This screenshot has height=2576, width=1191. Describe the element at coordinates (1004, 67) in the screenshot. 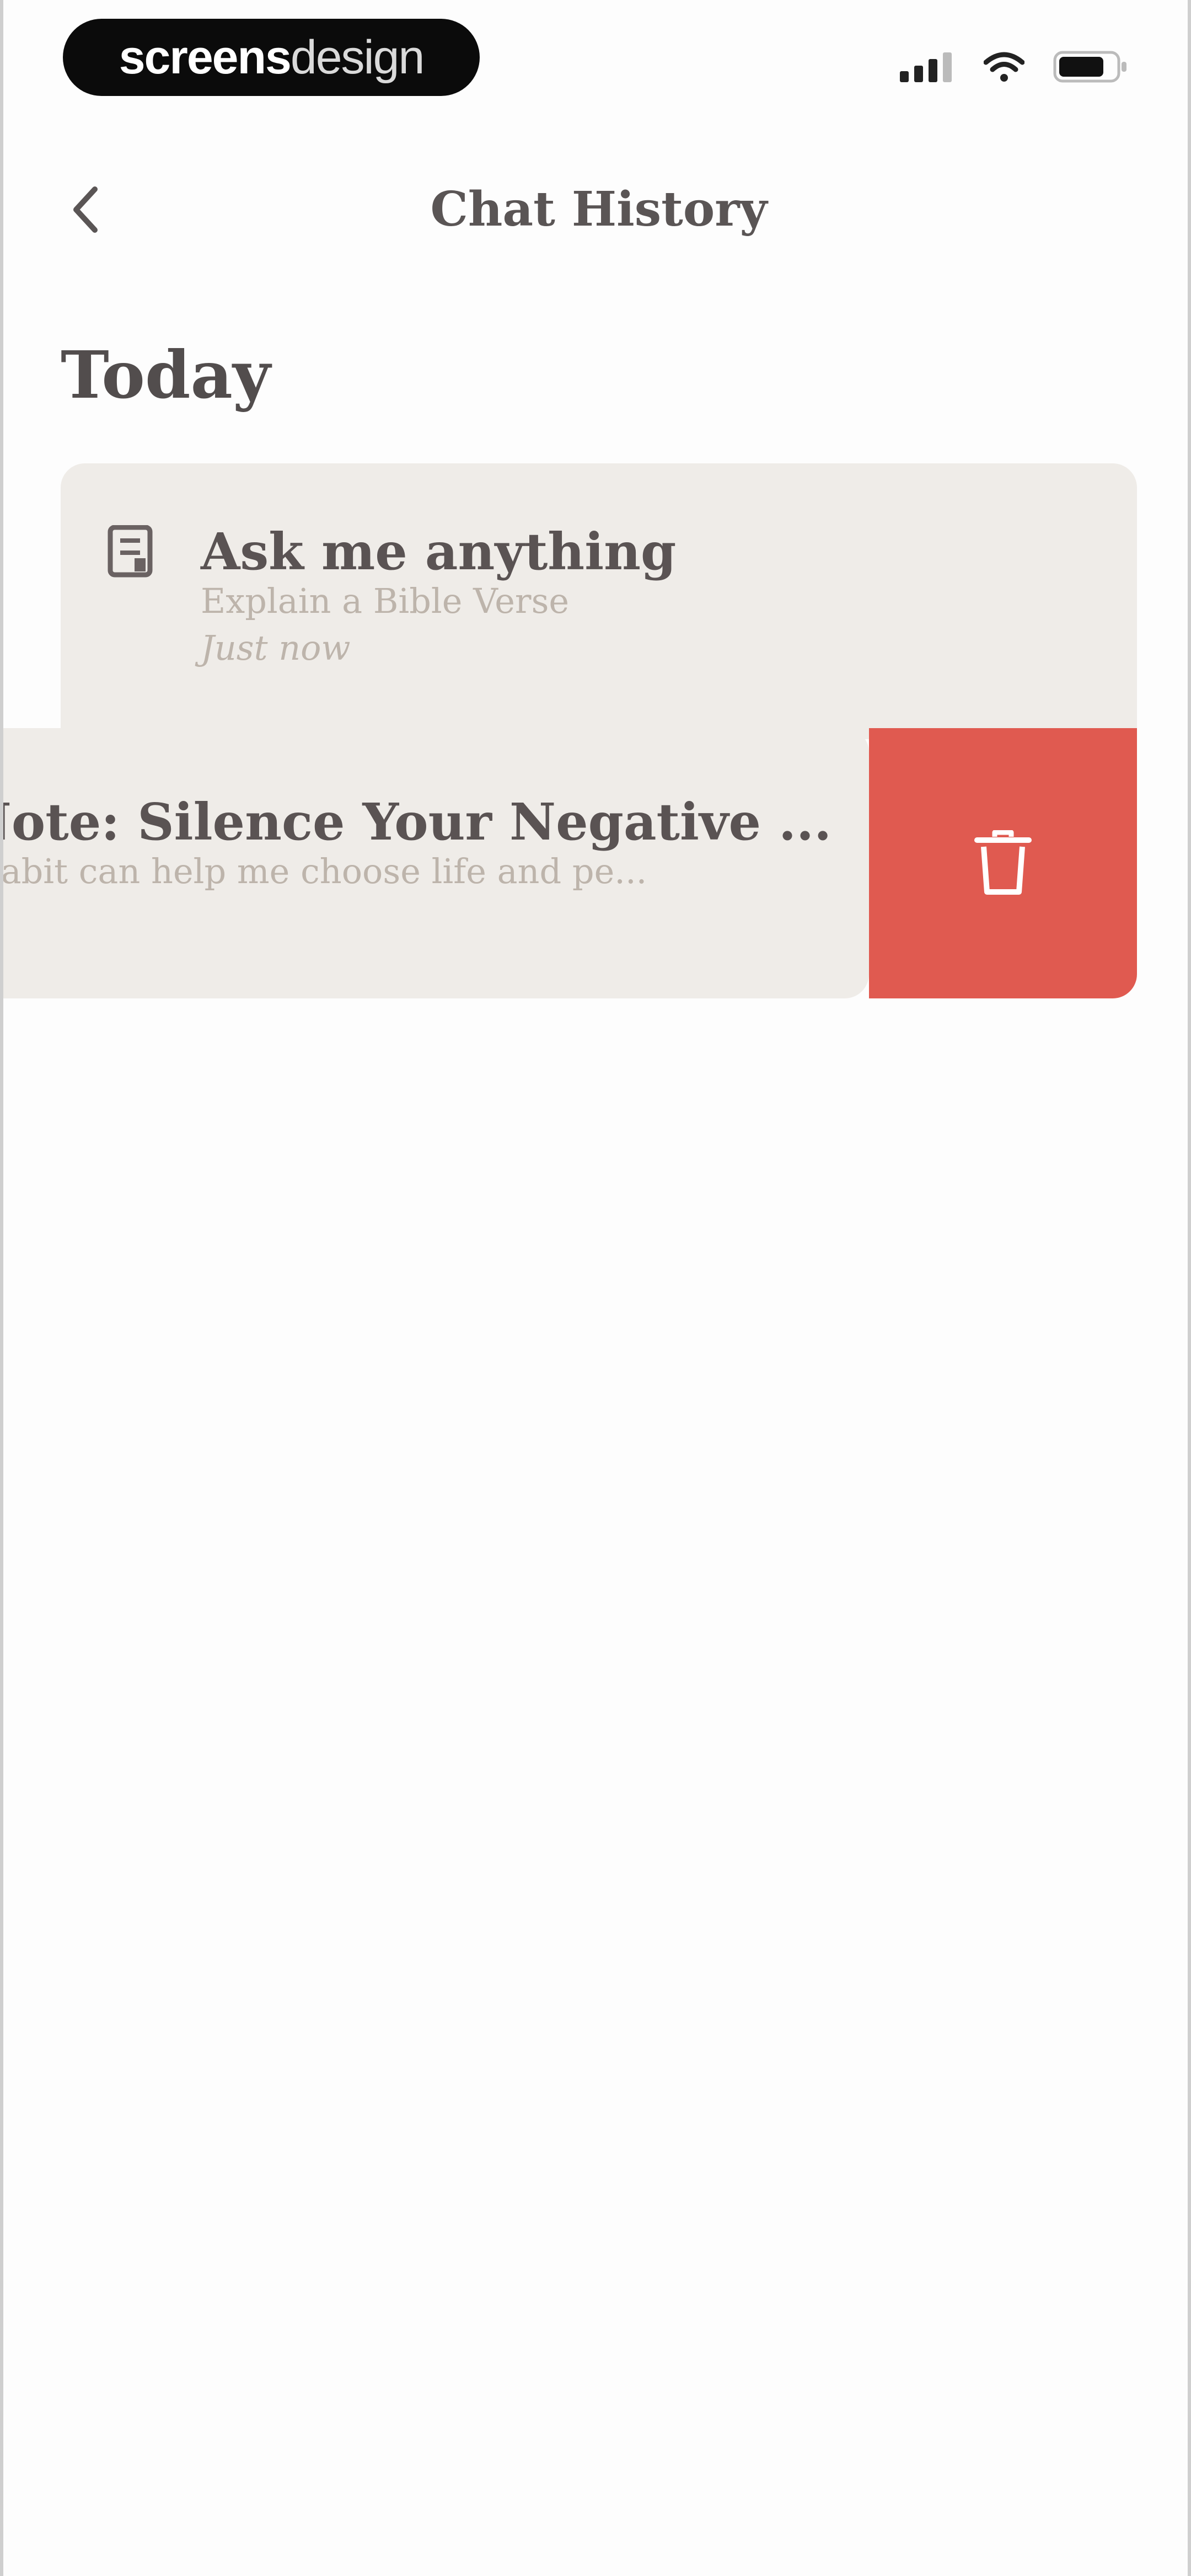

I see `wifi-icon` at that location.